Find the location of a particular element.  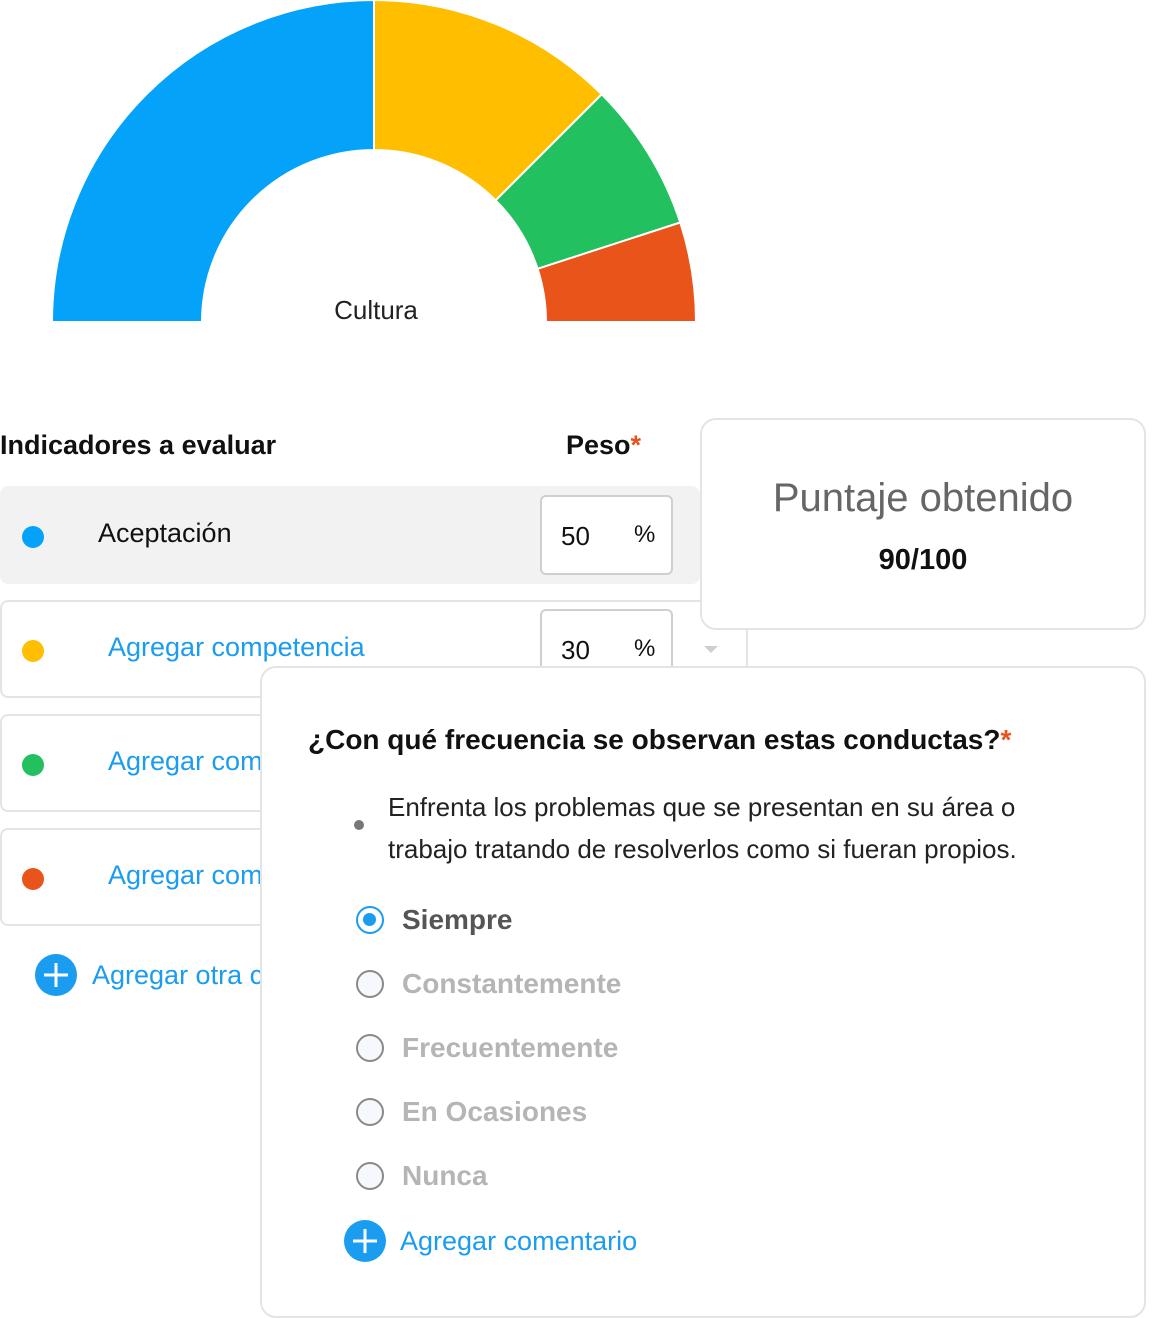

chevron-down-icon is located at coordinates (711, 649).